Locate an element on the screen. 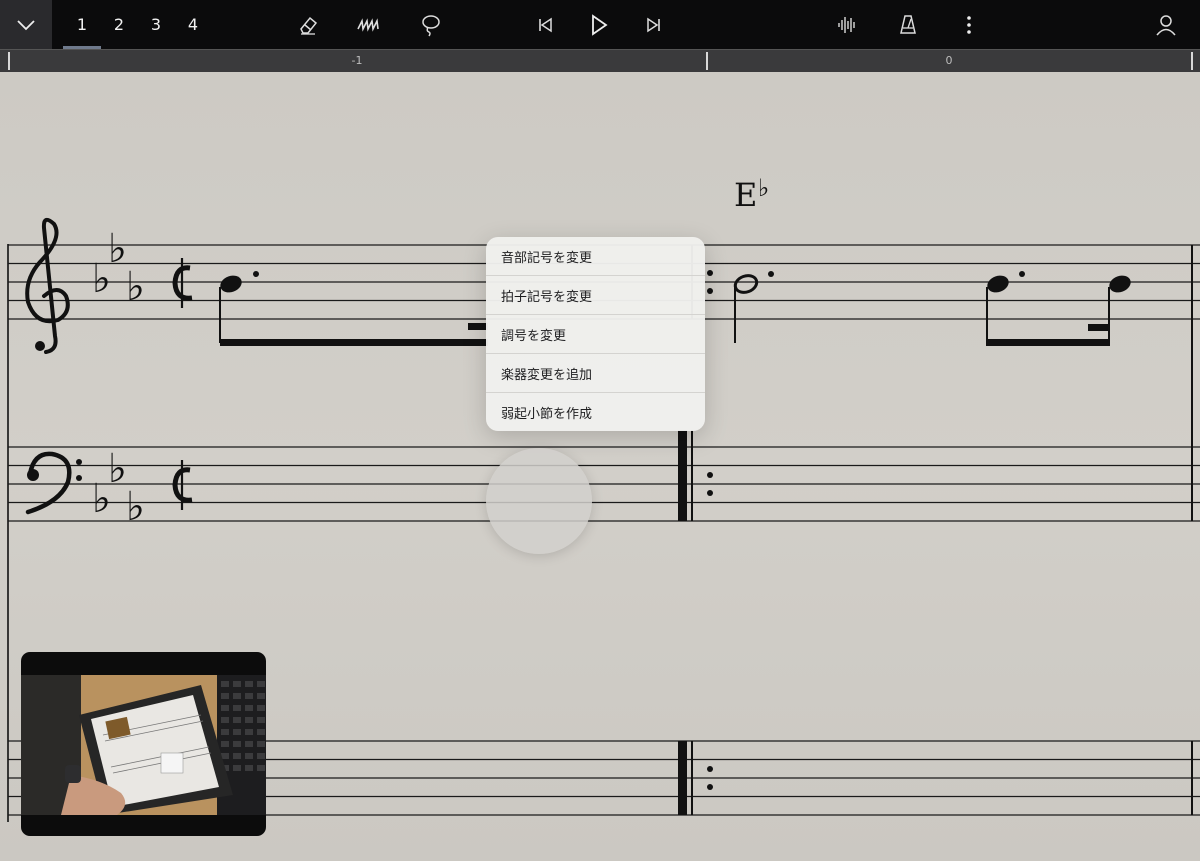 The height and width of the screenshot is (861, 1200). lasso-button is located at coordinates (431, 25).